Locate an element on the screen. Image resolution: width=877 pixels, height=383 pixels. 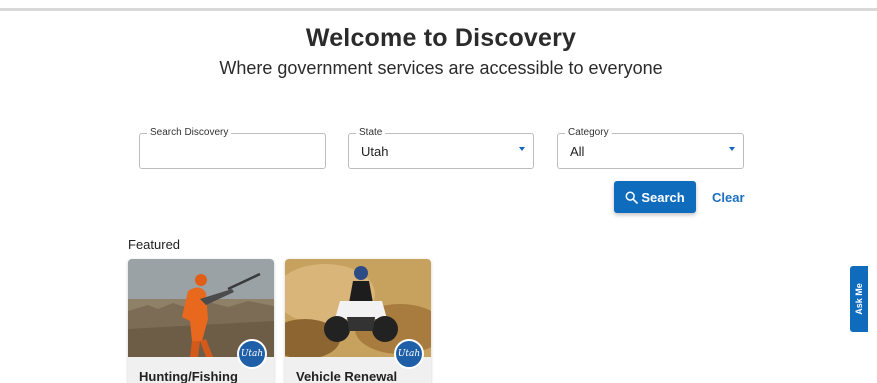
page-title: Welcome to Discovery is located at coordinates (441, 38).